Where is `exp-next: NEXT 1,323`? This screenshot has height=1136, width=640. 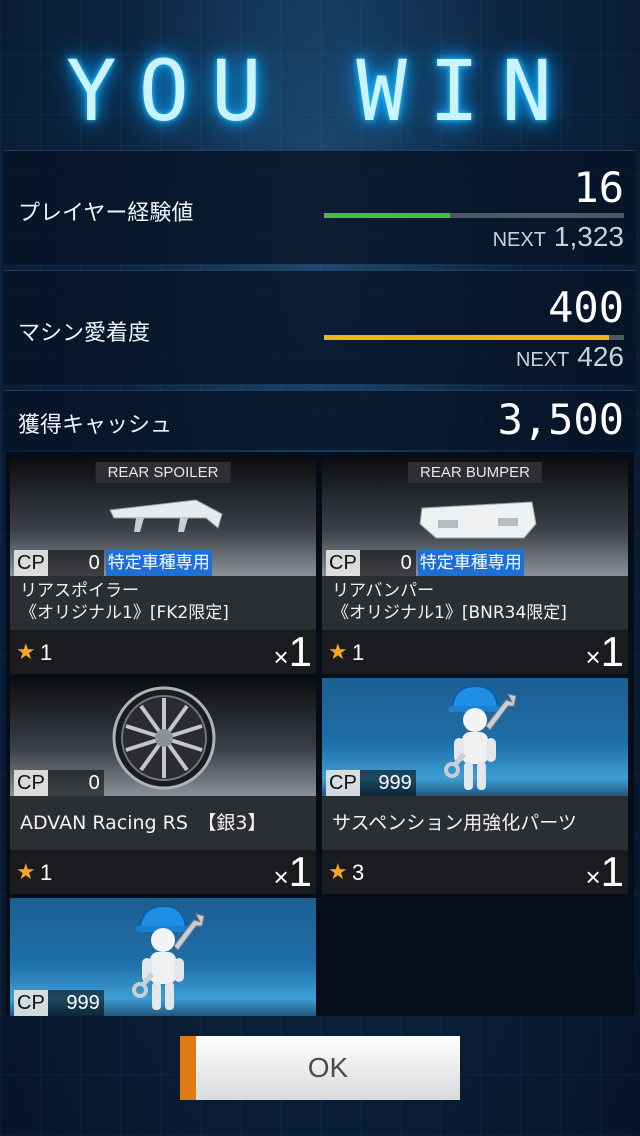 exp-next: NEXT 1,323 is located at coordinates (558, 237).